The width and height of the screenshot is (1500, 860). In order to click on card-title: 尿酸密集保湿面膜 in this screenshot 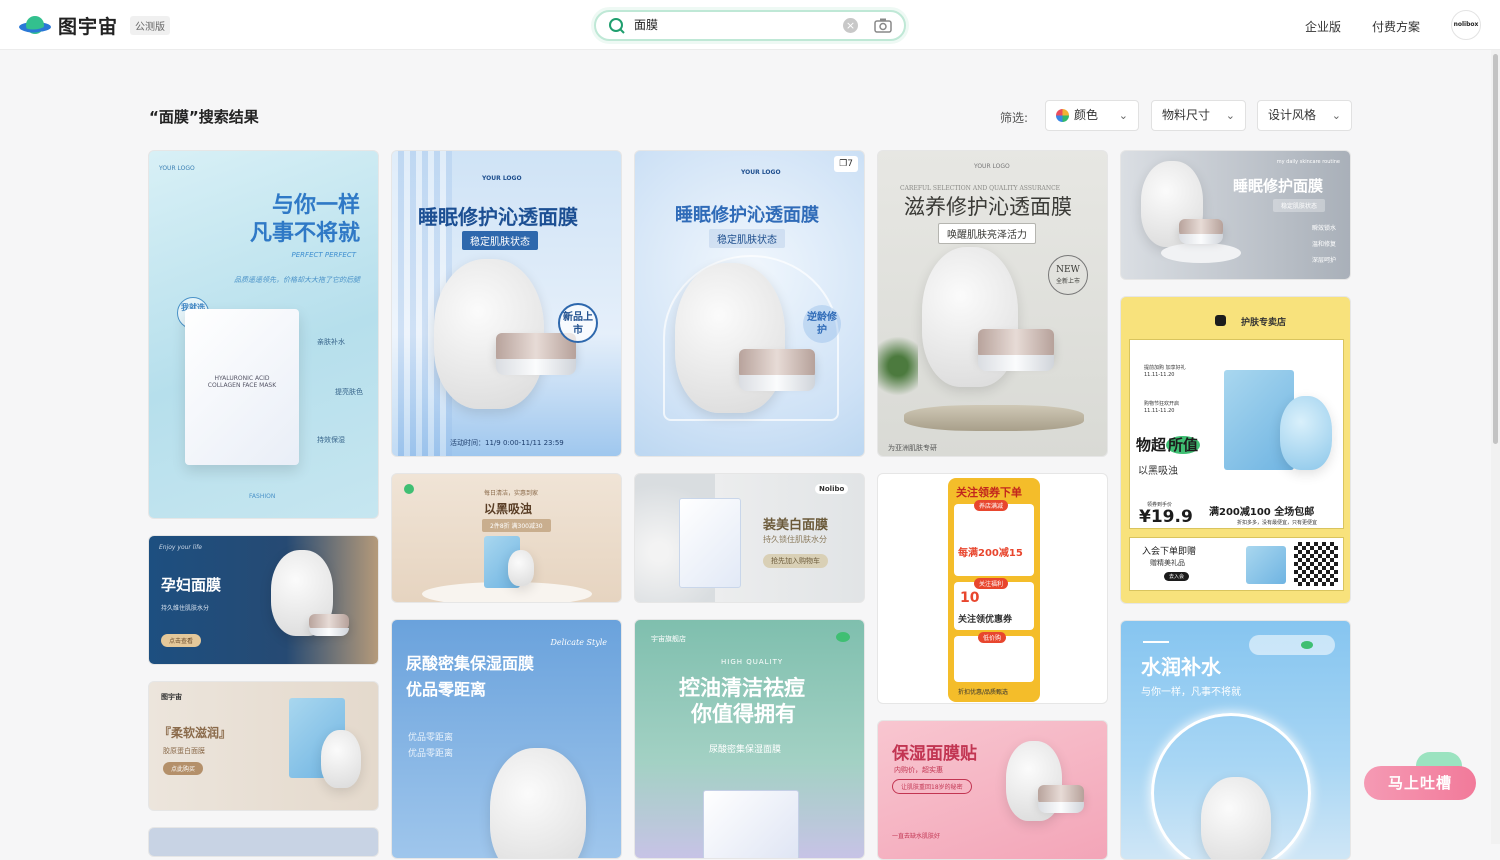, I will do `click(470, 663)`.